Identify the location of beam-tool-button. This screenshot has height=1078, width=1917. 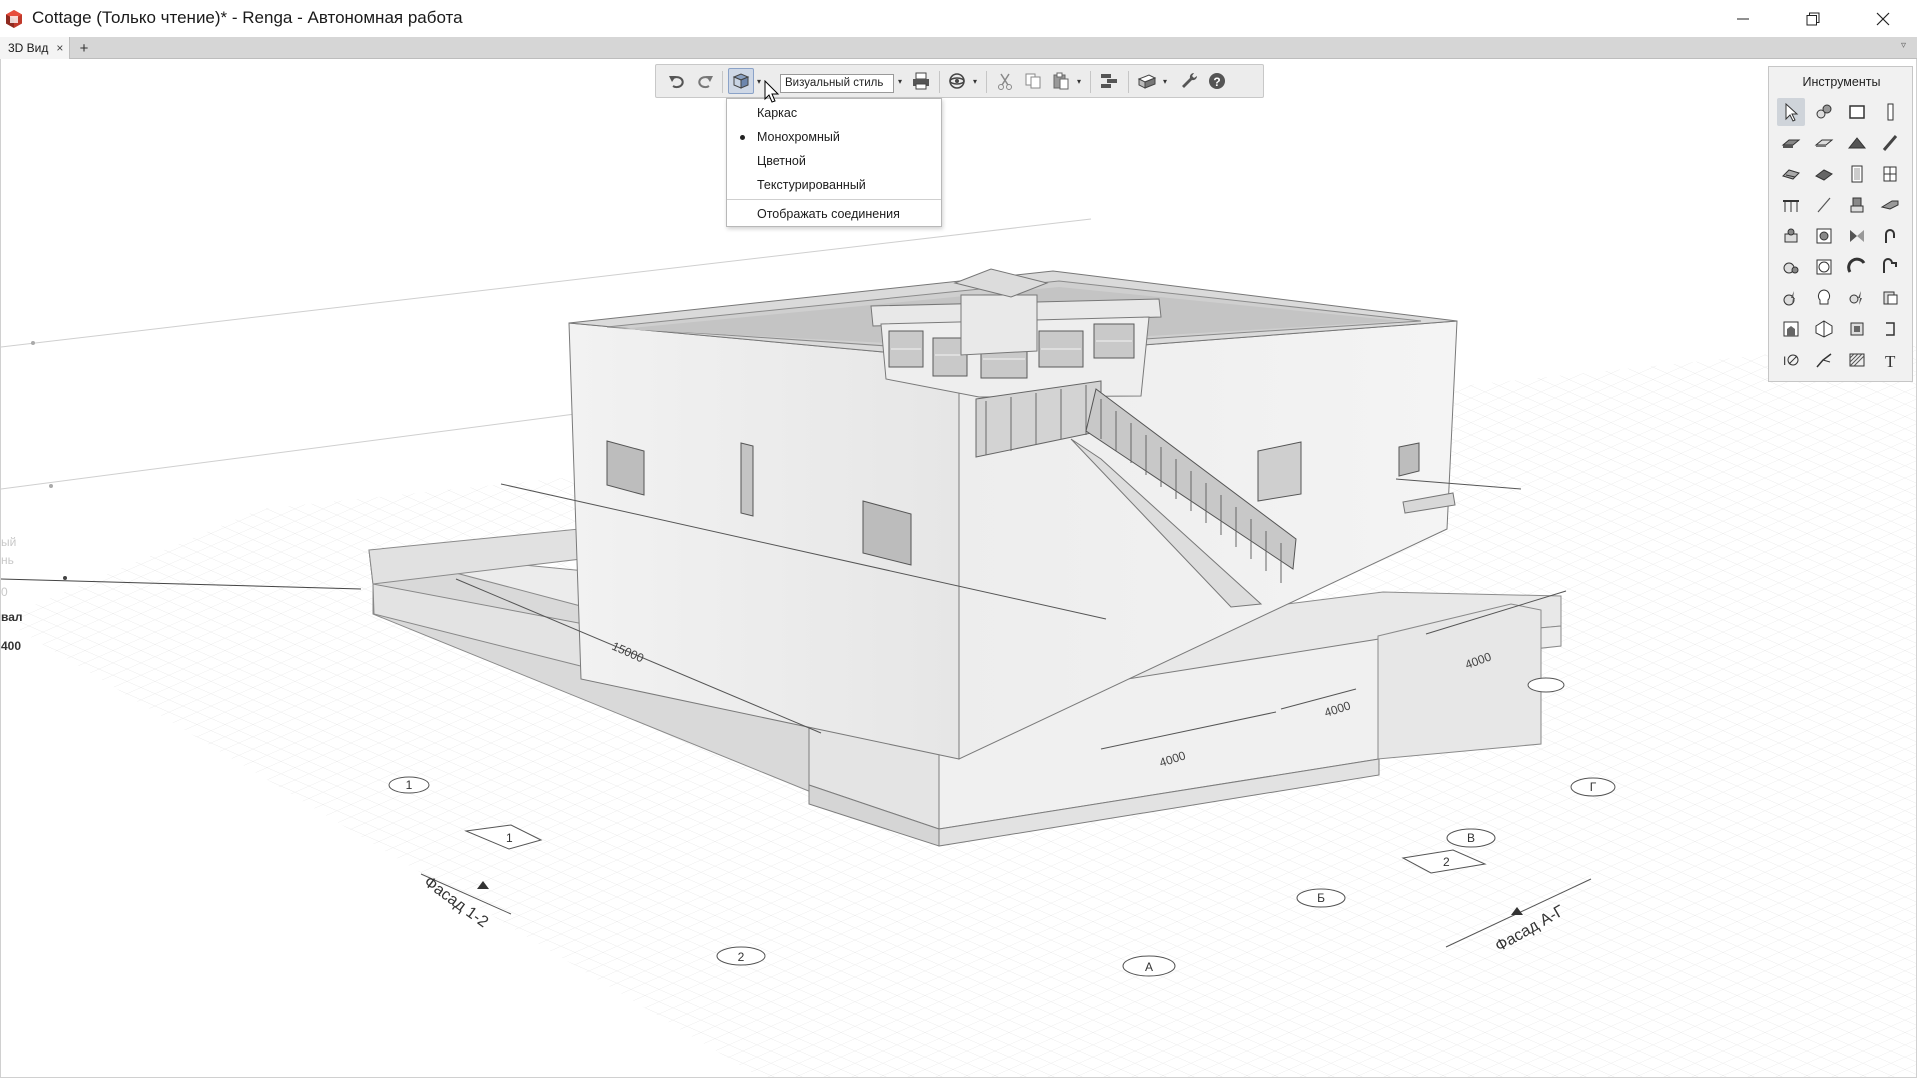
(1890, 143).